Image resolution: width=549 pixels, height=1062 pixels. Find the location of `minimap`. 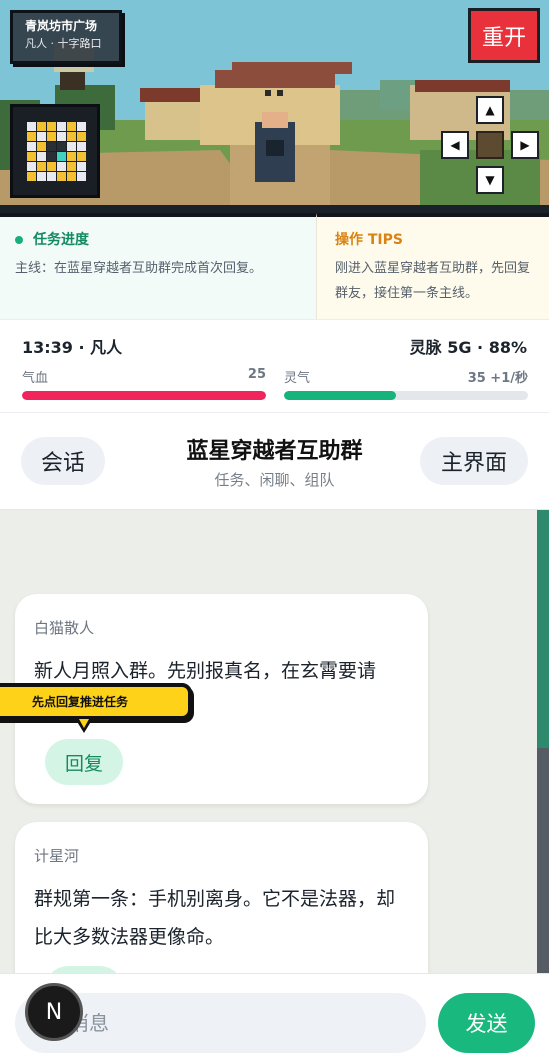

minimap is located at coordinates (55, 151).